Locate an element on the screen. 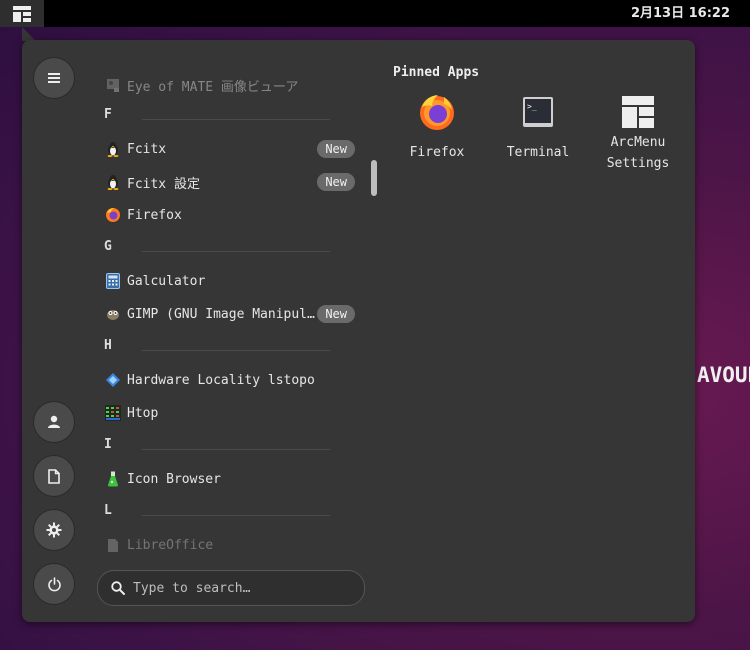  document-icon is located at coordinates (54, 476).